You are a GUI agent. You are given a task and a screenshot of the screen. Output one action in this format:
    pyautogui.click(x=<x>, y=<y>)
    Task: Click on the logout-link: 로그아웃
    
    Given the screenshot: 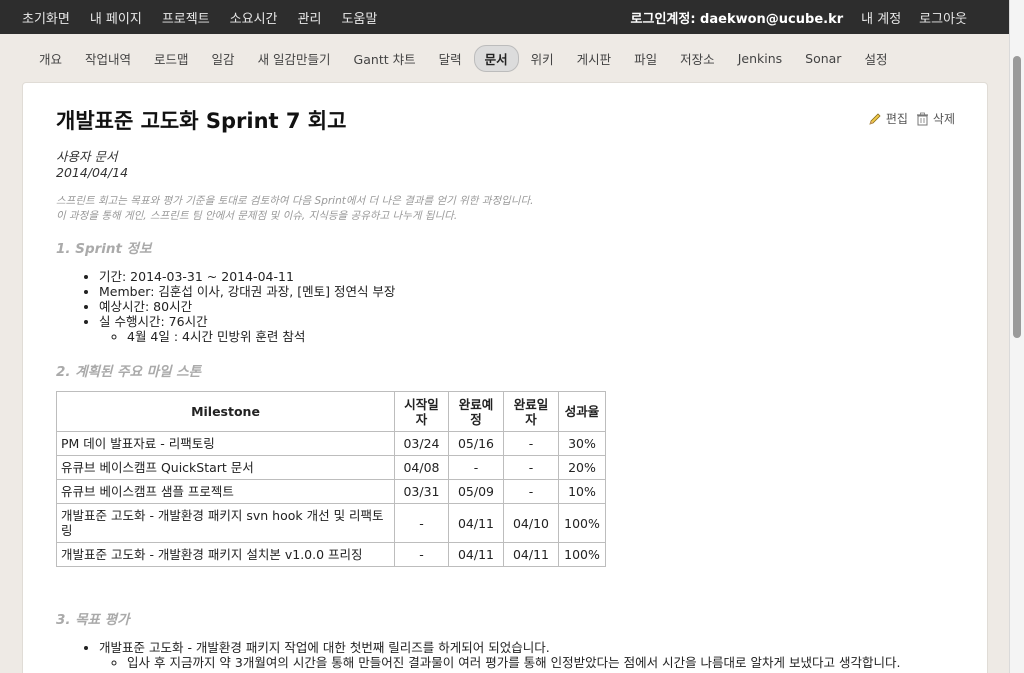 What is the action you would take?
    pyautogui.click(x=943, y=17)
    